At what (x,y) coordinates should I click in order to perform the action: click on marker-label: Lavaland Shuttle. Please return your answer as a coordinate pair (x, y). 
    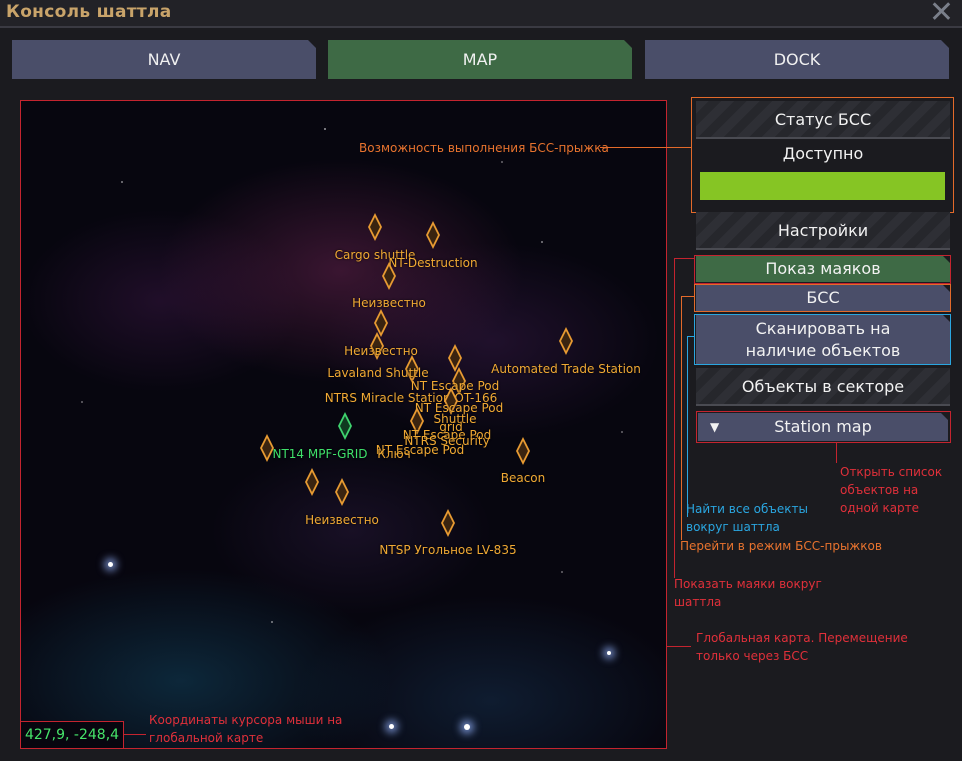
    Looking at the image, I should click on (378, 373).